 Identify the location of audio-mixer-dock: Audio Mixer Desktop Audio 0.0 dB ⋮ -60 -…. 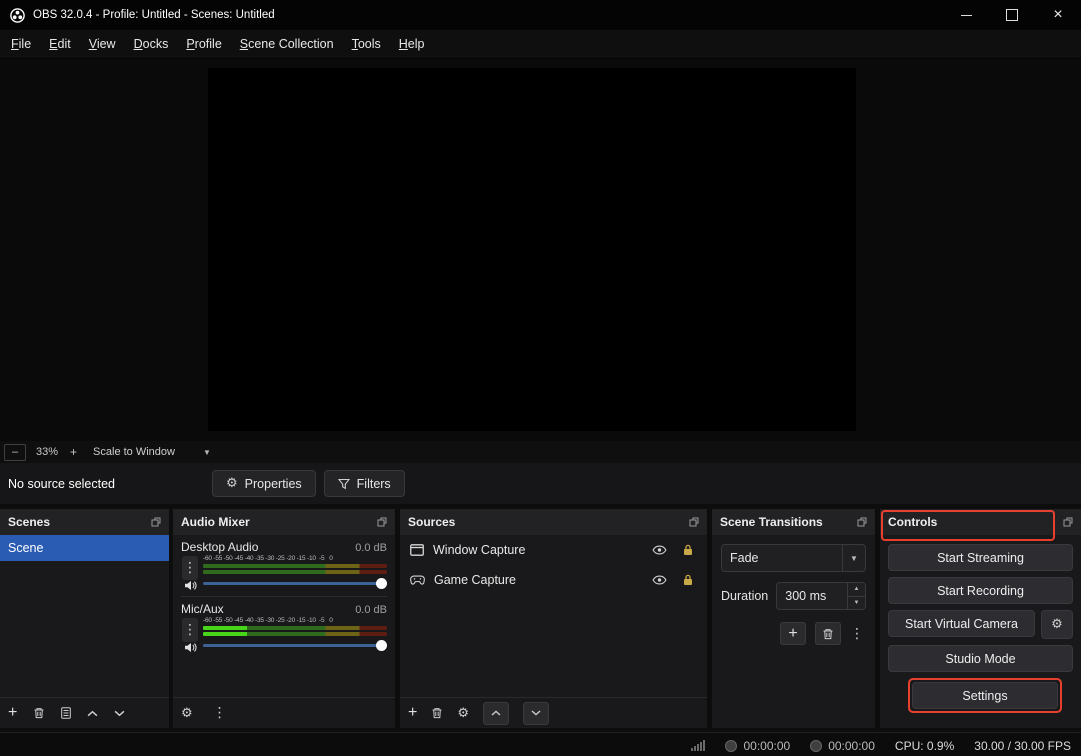
(284, 618).